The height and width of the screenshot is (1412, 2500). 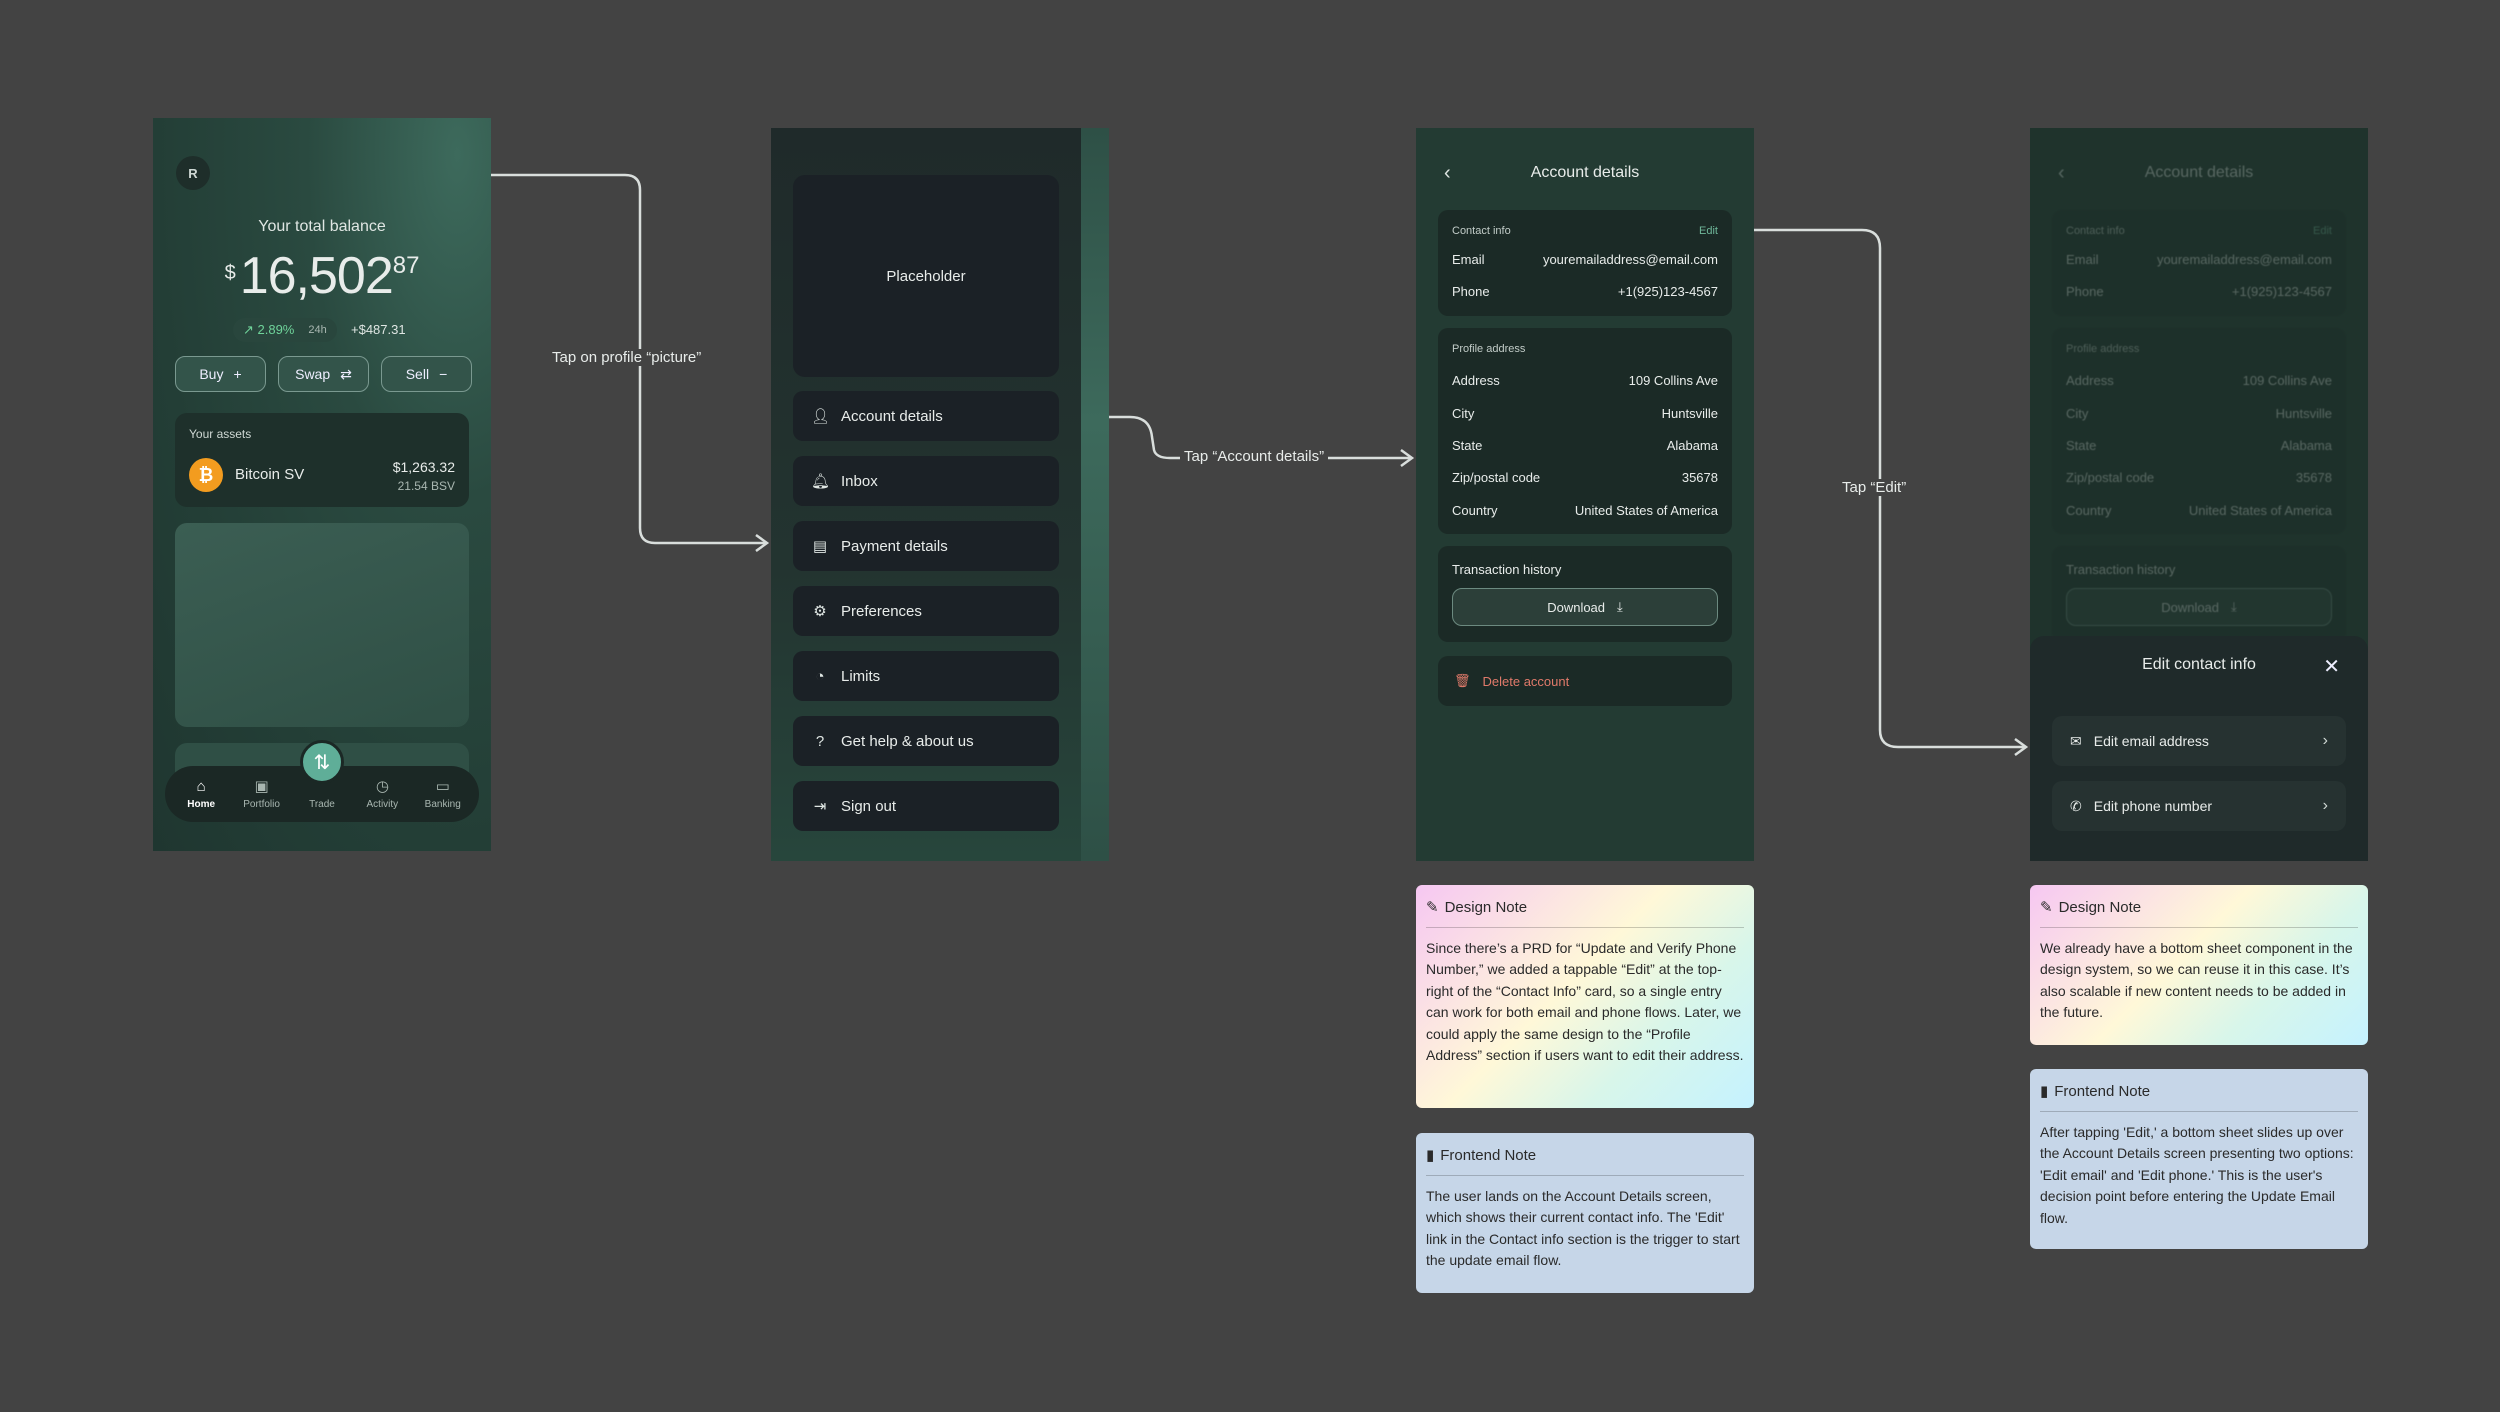 I want to click on sell-button: Sell −, so click(x=426, y=374).